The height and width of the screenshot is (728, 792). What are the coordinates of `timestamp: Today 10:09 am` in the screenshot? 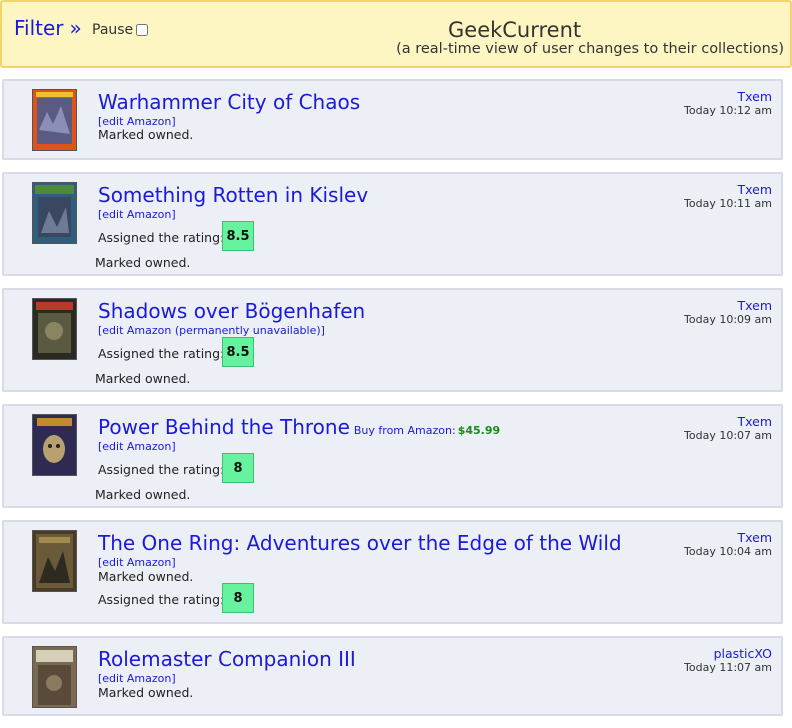 It's located at (728, 319).